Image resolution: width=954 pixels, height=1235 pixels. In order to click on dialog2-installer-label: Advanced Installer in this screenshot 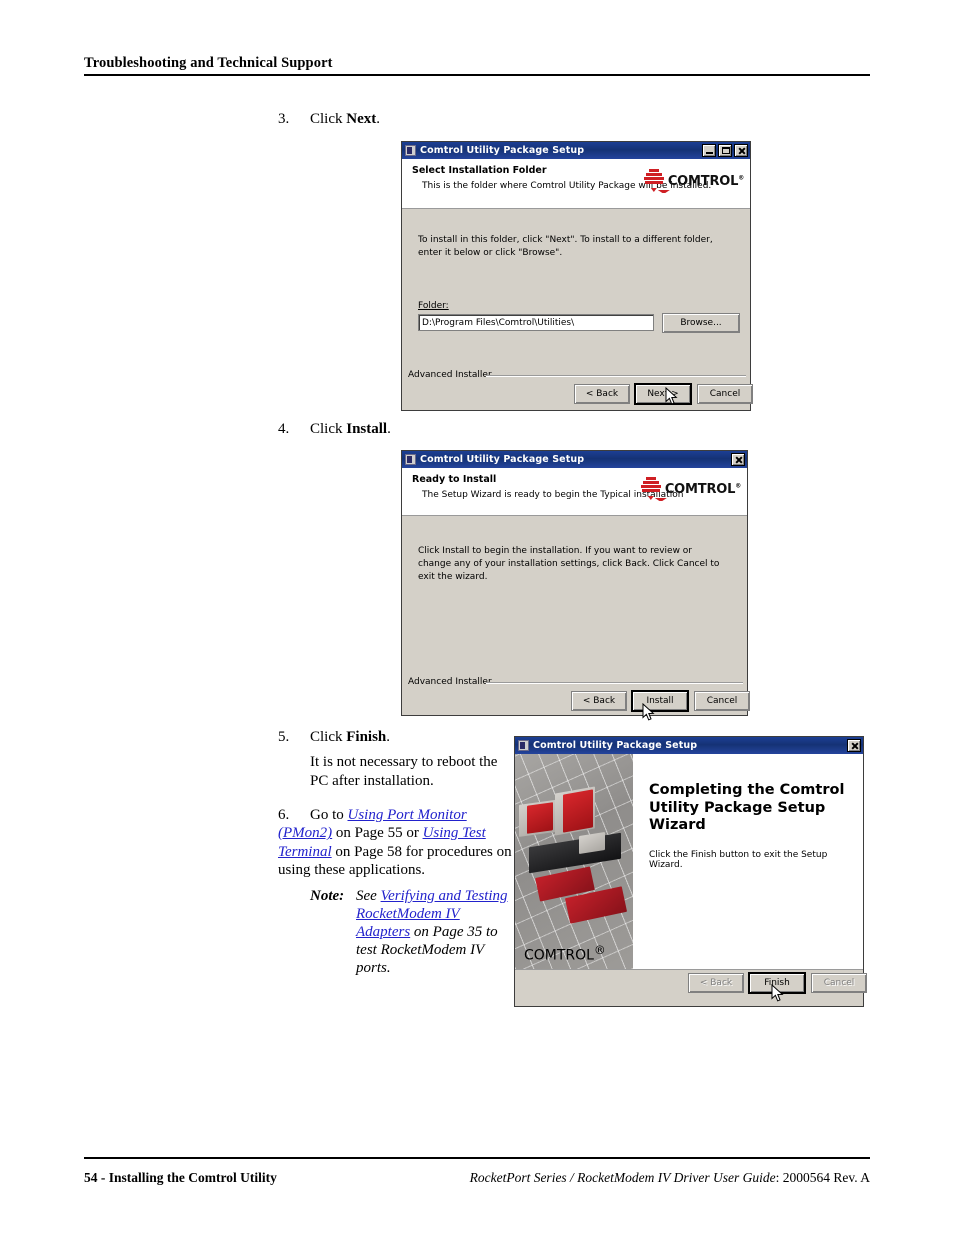, I will do `click(450, 682)`.